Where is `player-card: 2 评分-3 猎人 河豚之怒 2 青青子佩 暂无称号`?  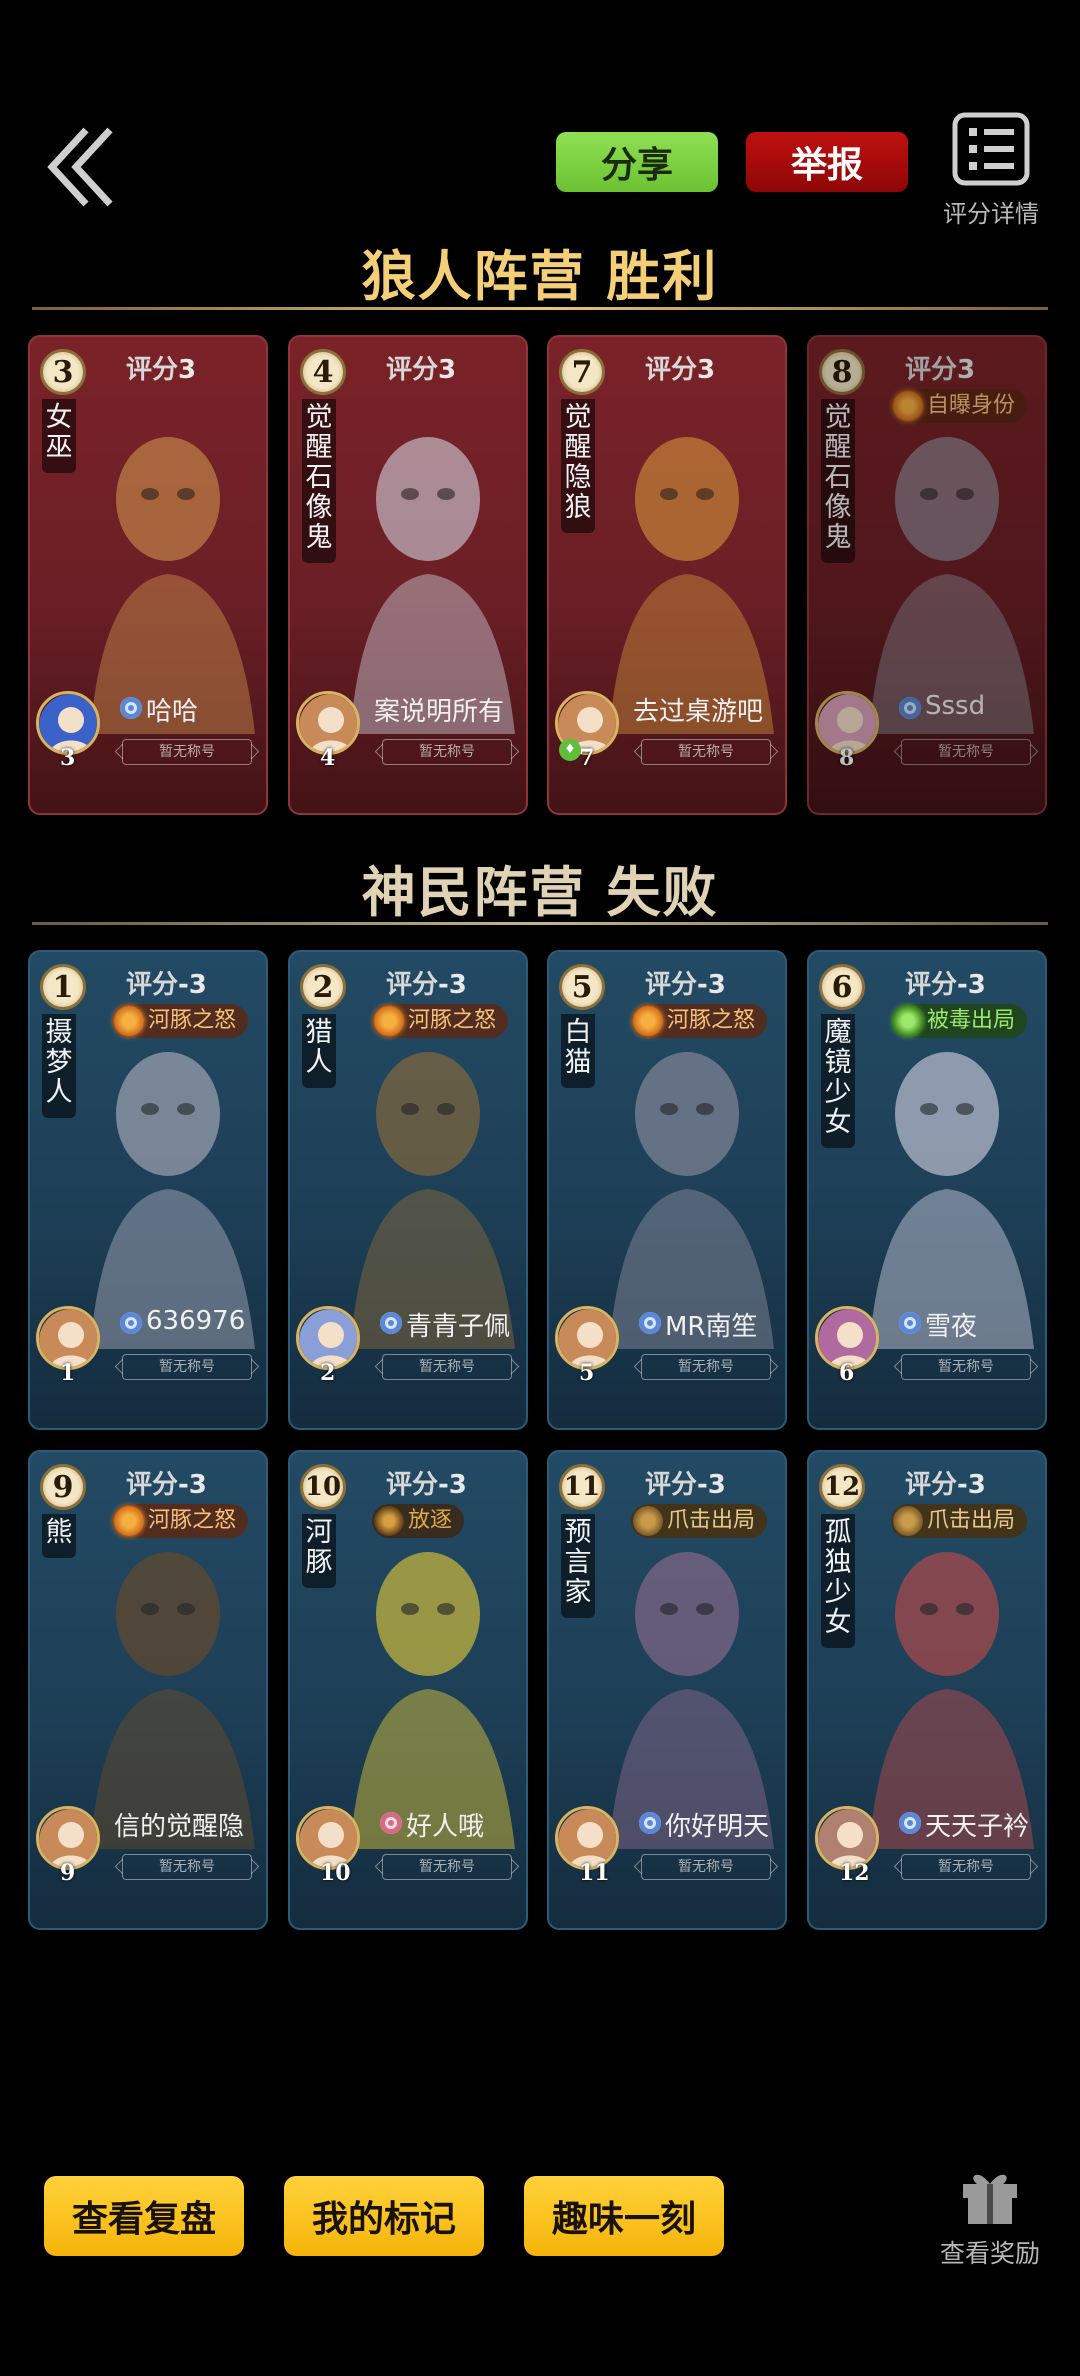 player-card: 2 评分-3 猎人 河豚之怒 2 青青子佩 暂无称号 is located at coordinates (408, 1190).